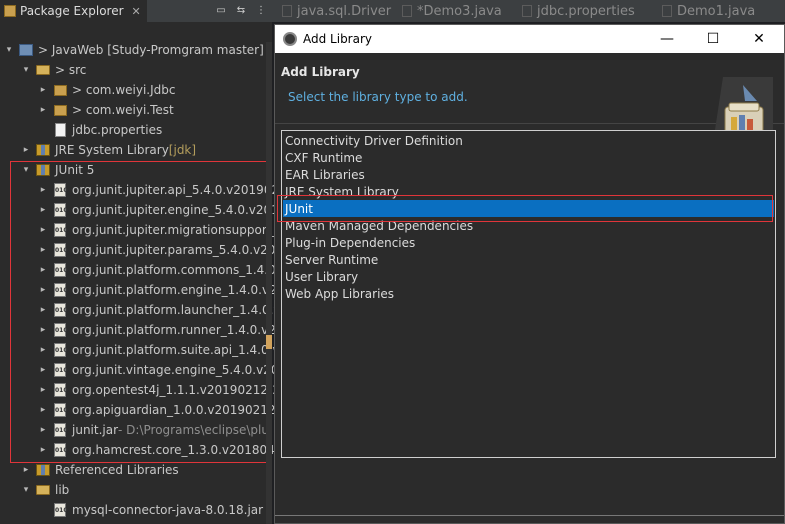  I want to click on tree-item-label: lib, so click(62, 490).